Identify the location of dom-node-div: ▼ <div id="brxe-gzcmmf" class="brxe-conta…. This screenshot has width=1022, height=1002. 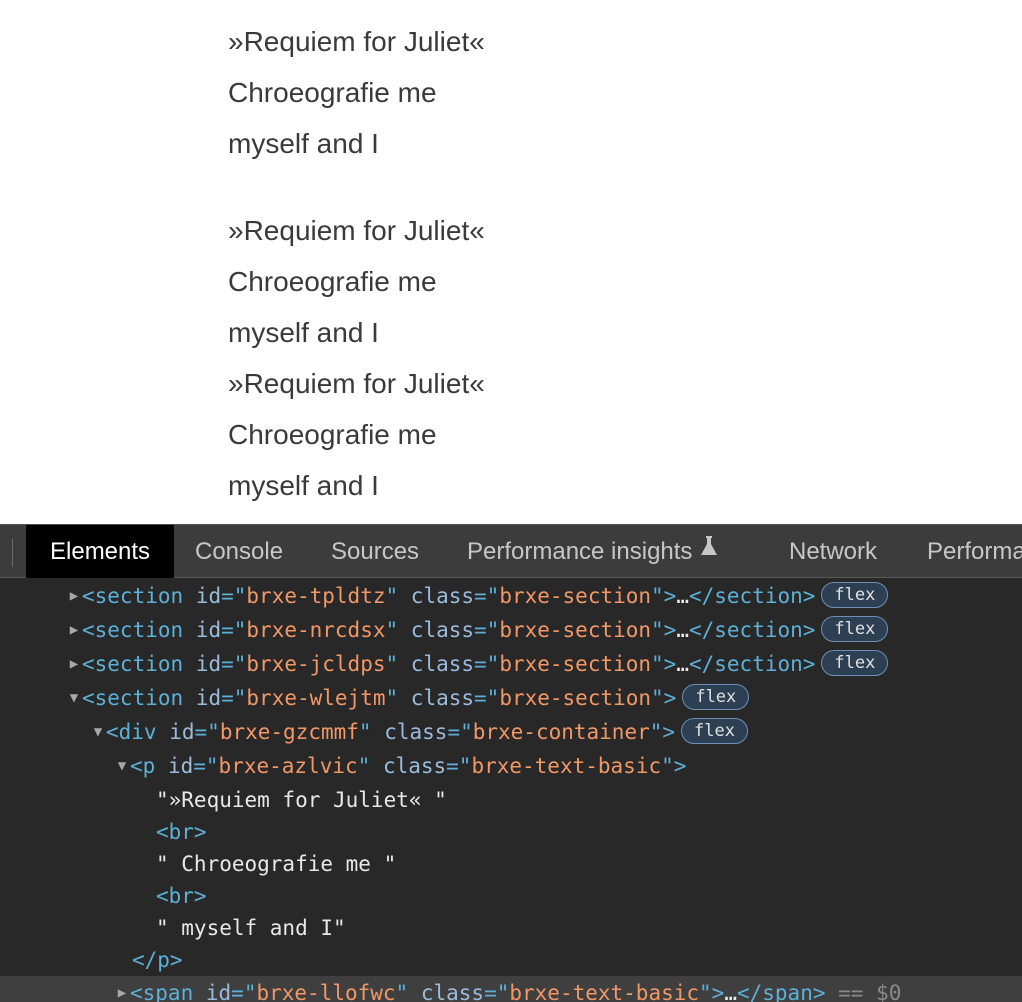
(511, 732).